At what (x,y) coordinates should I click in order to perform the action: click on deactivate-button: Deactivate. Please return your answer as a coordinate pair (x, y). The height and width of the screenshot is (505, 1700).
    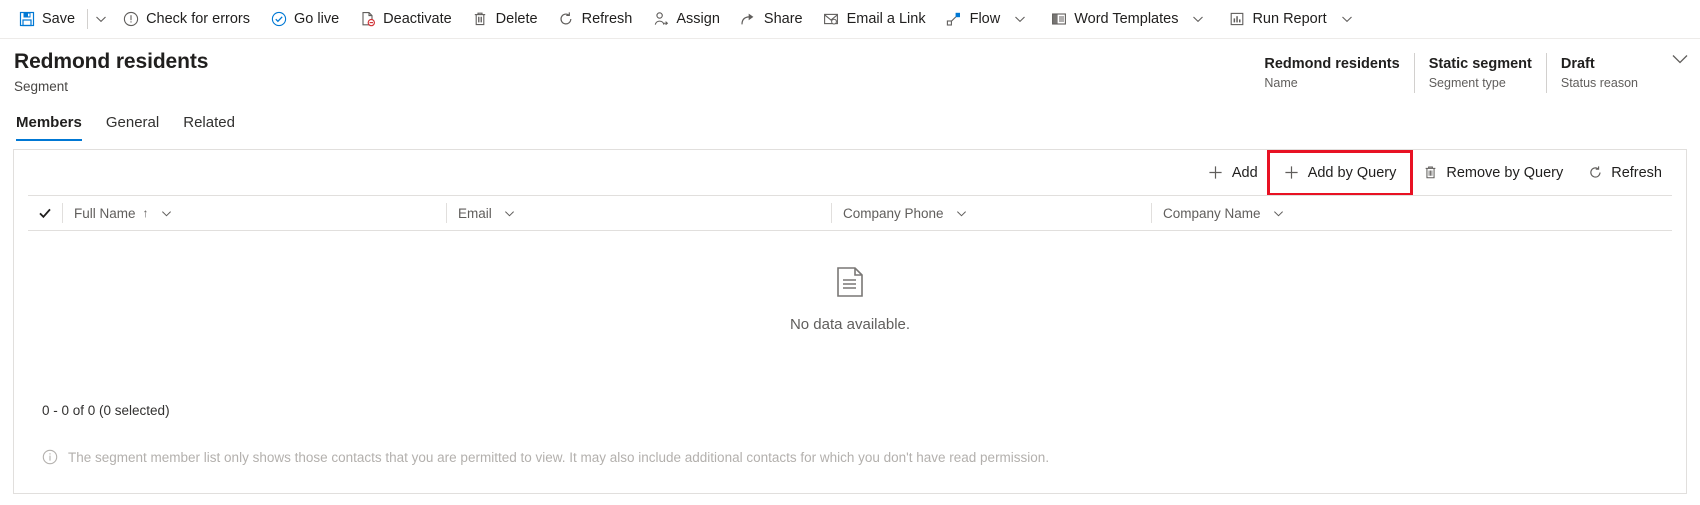
    Looking at the image, I should click on (405, 19).